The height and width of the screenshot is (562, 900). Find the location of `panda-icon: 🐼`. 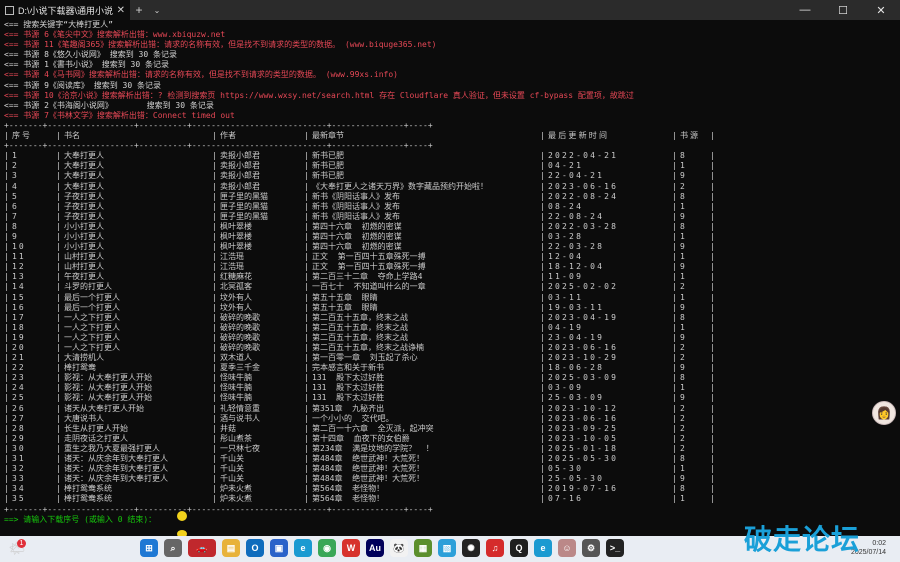

panda-icon: 🐼 is located at coordinates (399, 548).